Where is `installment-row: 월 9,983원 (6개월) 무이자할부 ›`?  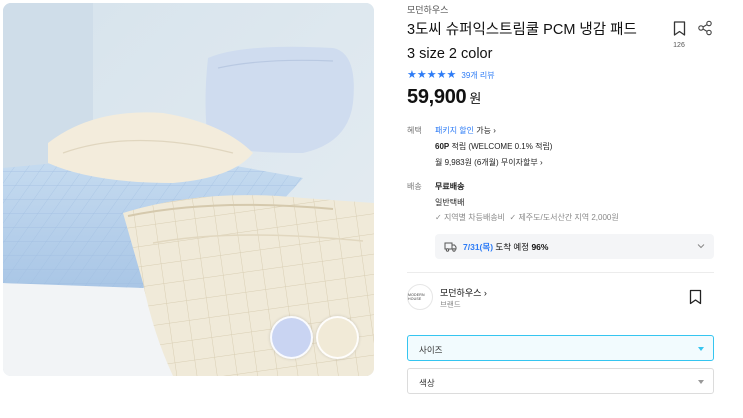 installment-row: 월 9,983원 (6개월) 무이자할부 › is located at coordinates (489, 162).